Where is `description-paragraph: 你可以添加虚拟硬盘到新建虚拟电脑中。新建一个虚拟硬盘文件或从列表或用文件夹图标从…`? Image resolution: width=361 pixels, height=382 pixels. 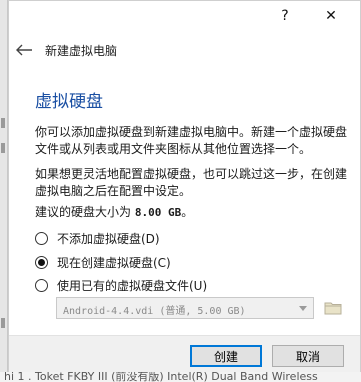
description-paragraph: 你可以添加虚拟硬盘到新建虚拟电脑中。新建一个虚拟硬盘文件或从列表或用文件夹图标从… is located at coordinates (191, 140).